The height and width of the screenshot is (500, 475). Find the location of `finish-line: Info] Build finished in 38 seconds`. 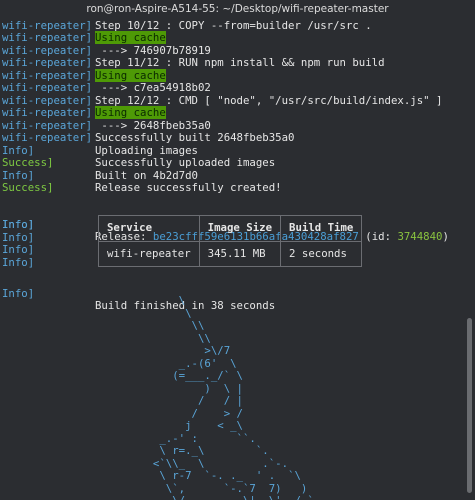

finish-line: Info] Build finished in 38 seconds is located at coordinates (231, 293).